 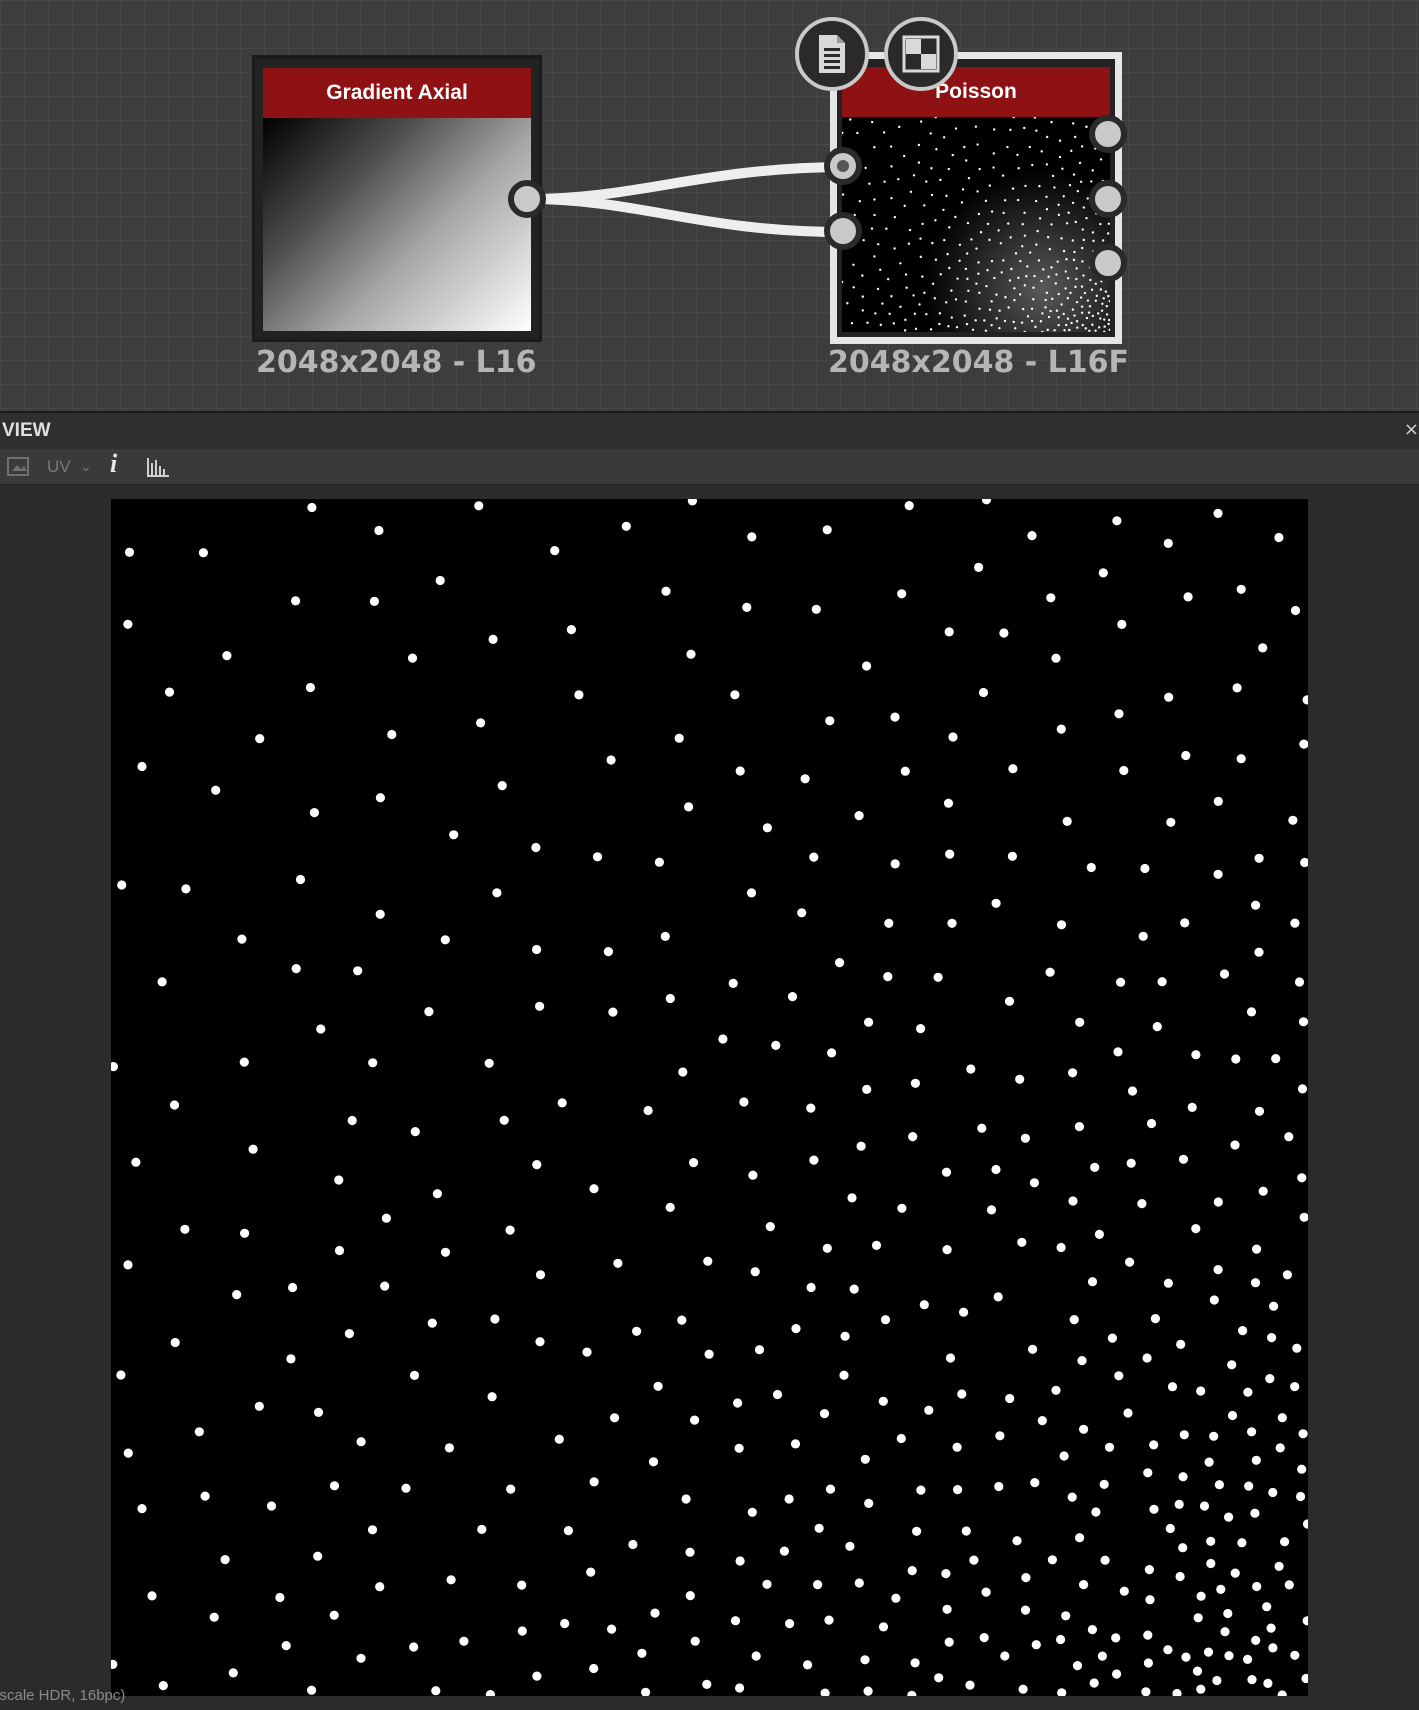 I want to click on uv-dropdown: UV, so click(x=59, y=467).